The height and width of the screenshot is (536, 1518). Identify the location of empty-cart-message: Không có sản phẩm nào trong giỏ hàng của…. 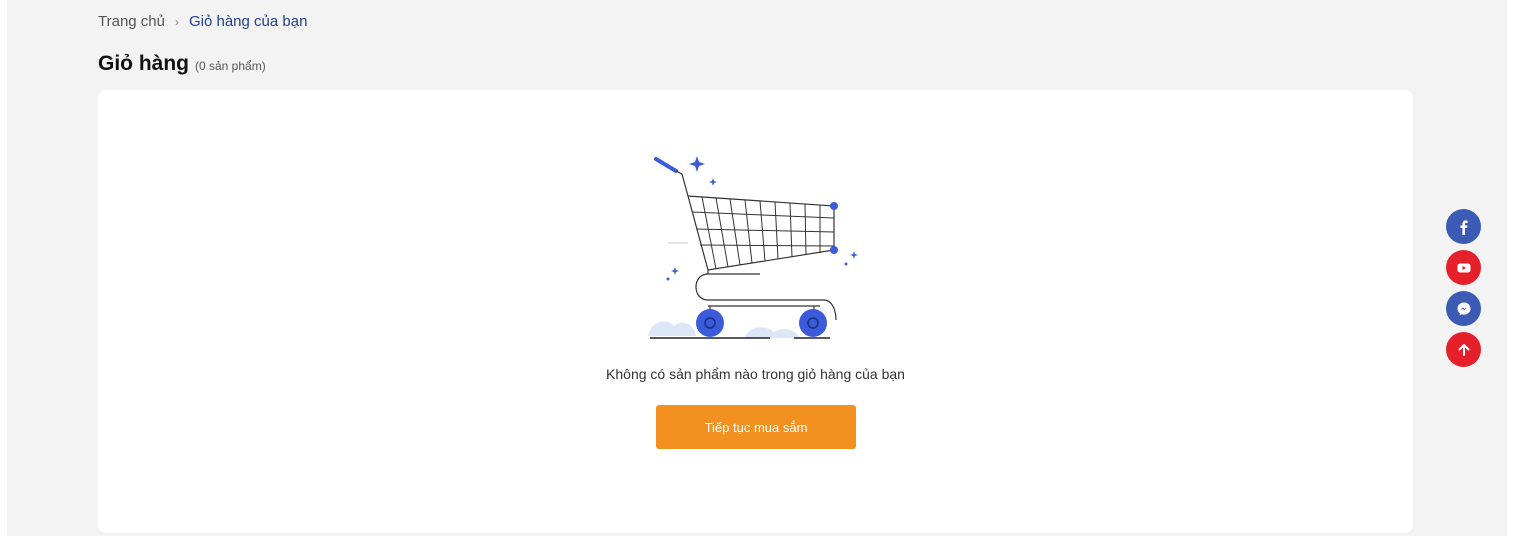
(755, 374).